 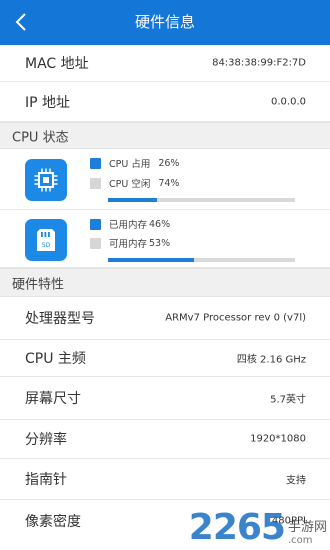 What do you see at coordinates (57, 64) in the screenshot?
I see `mac-label: MAC 地址` at bounding box center [57, 64].